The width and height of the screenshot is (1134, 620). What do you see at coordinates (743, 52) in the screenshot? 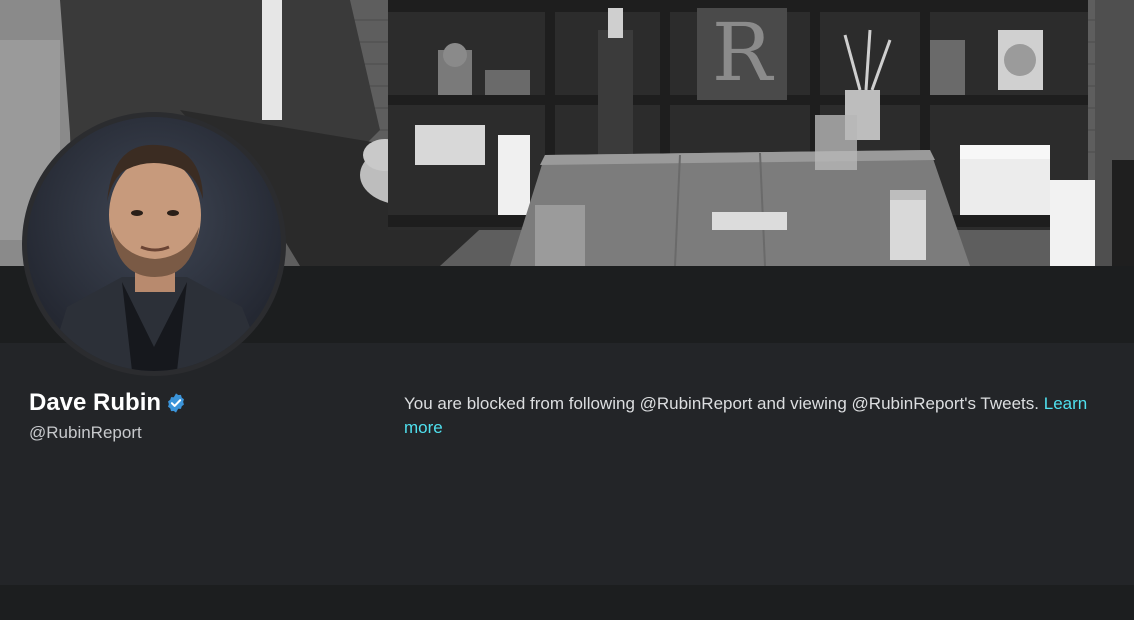
I see `svg-text: R` at bounding box center [743, 52].